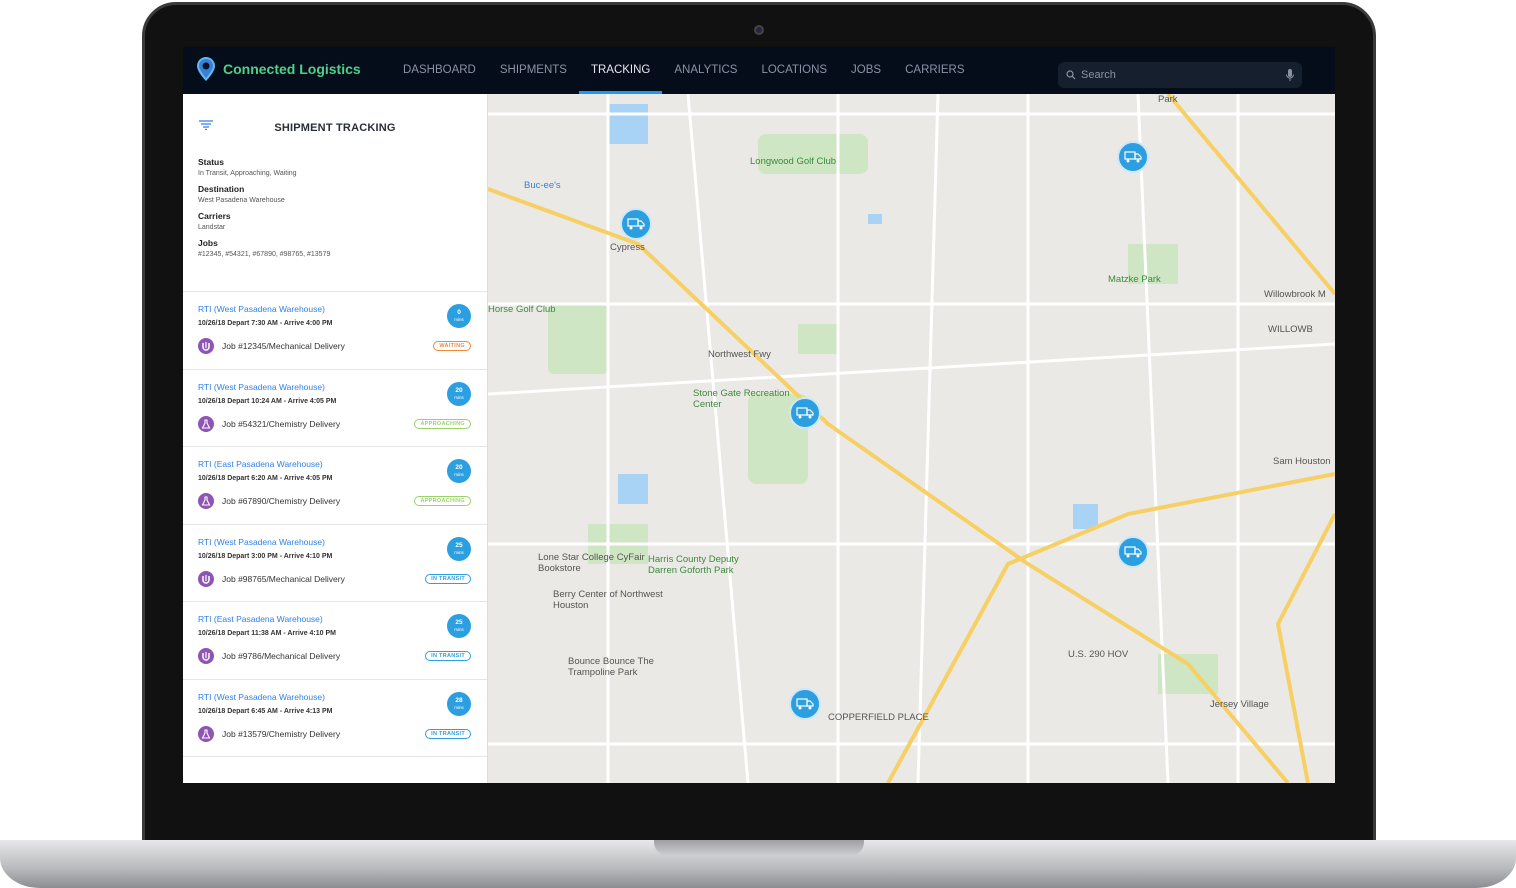 The image size is (1516, 888). Describe the element at coordinates (1071, 75) in the screenshot. I see `search-icon` at that location.